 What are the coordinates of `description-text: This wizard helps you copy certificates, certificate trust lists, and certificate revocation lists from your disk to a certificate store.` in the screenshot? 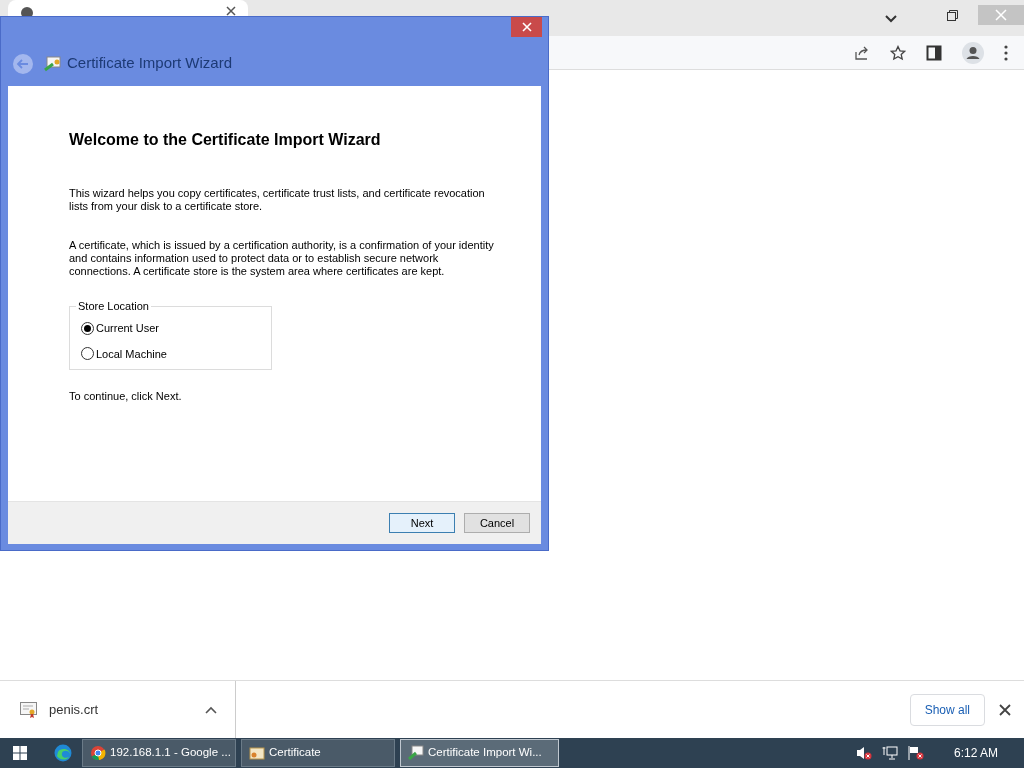 It's located at (277, 200).